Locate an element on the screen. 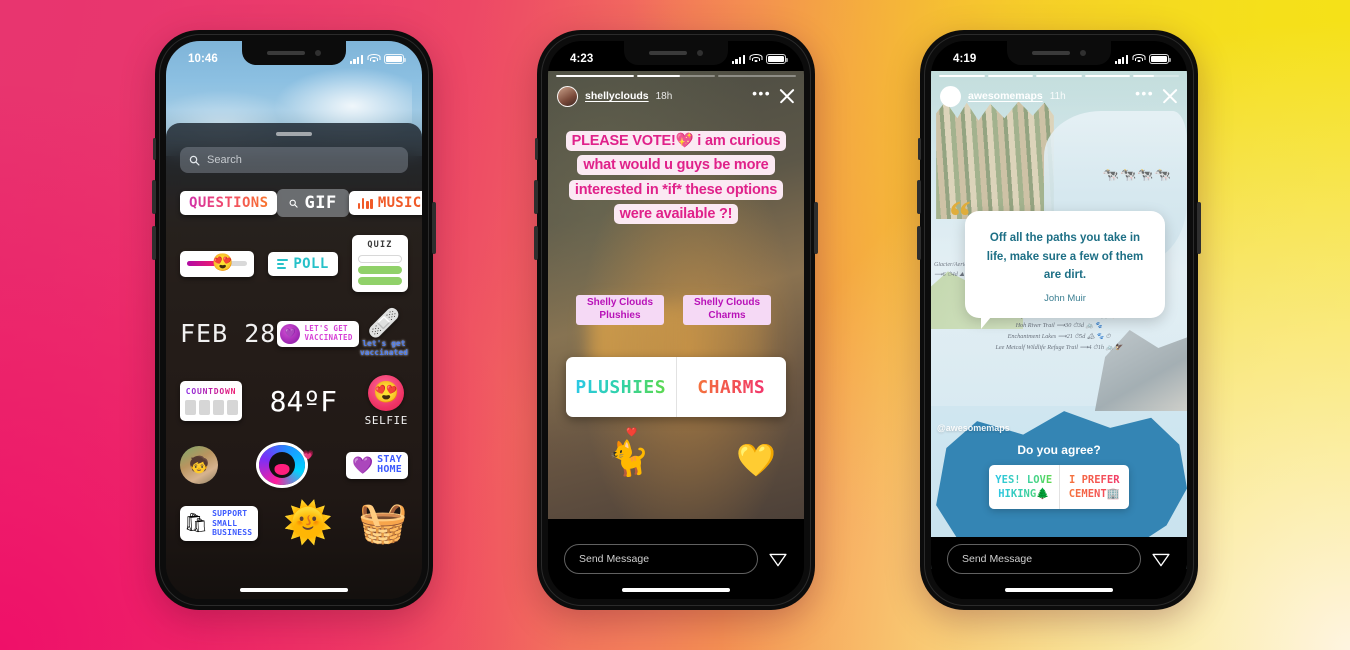  smiling-face-icon: 😍 is located at coordinates (386, 393).